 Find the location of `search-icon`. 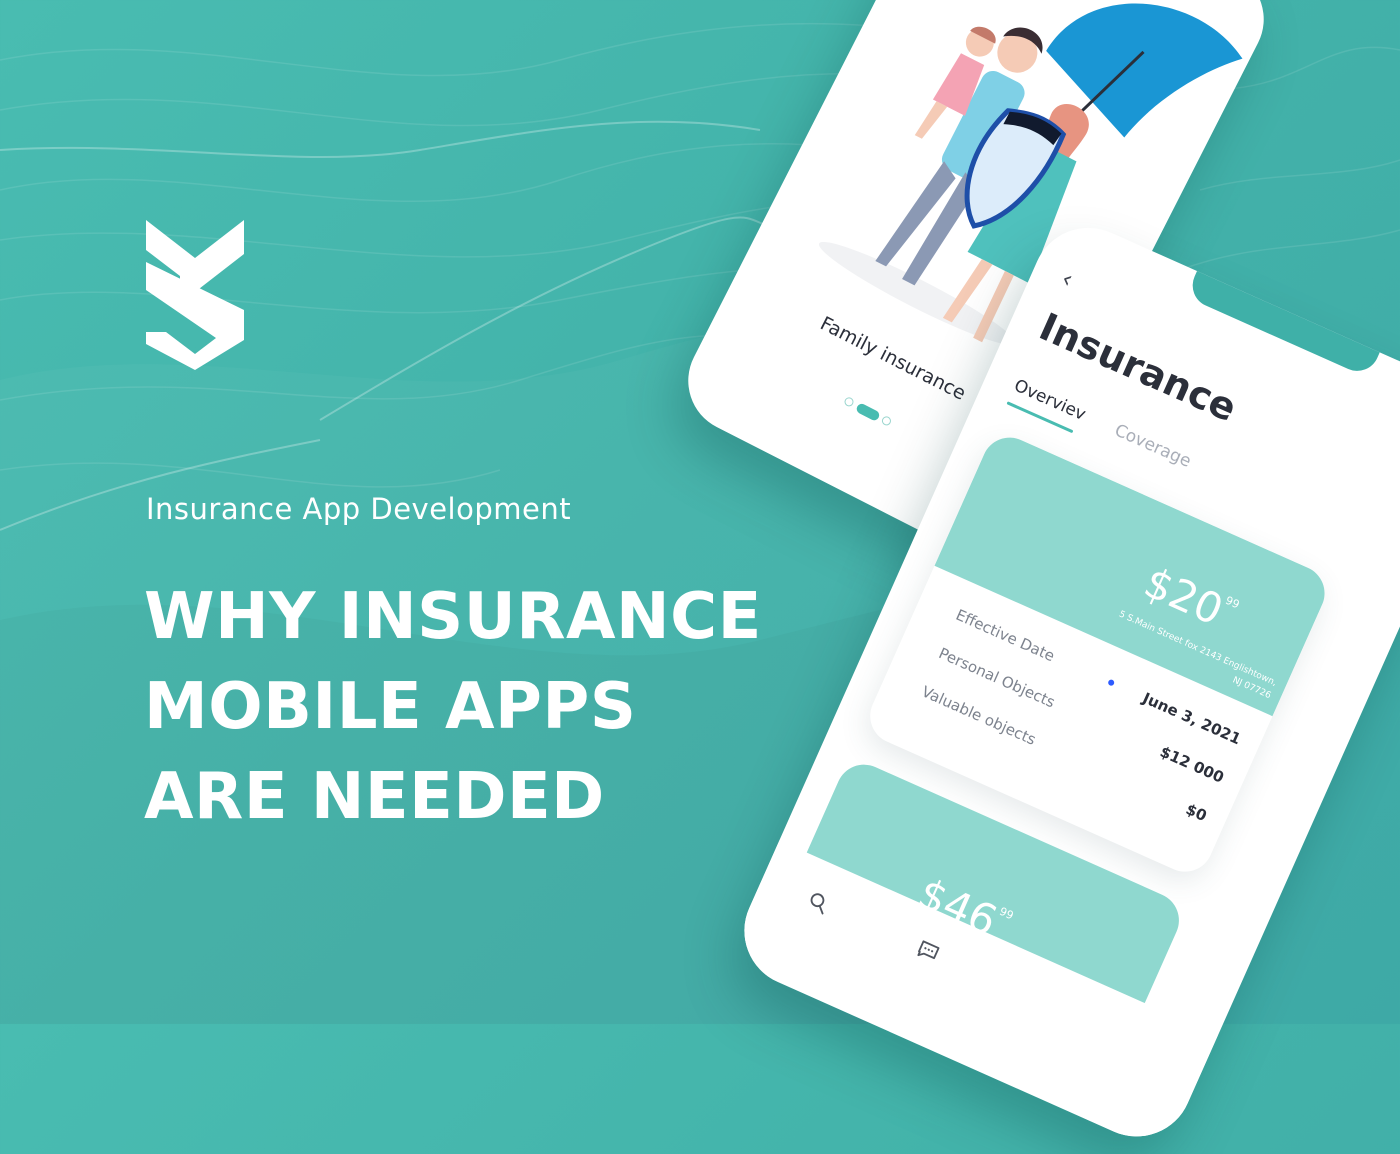

search-icon is located at coordinates (818, 902).